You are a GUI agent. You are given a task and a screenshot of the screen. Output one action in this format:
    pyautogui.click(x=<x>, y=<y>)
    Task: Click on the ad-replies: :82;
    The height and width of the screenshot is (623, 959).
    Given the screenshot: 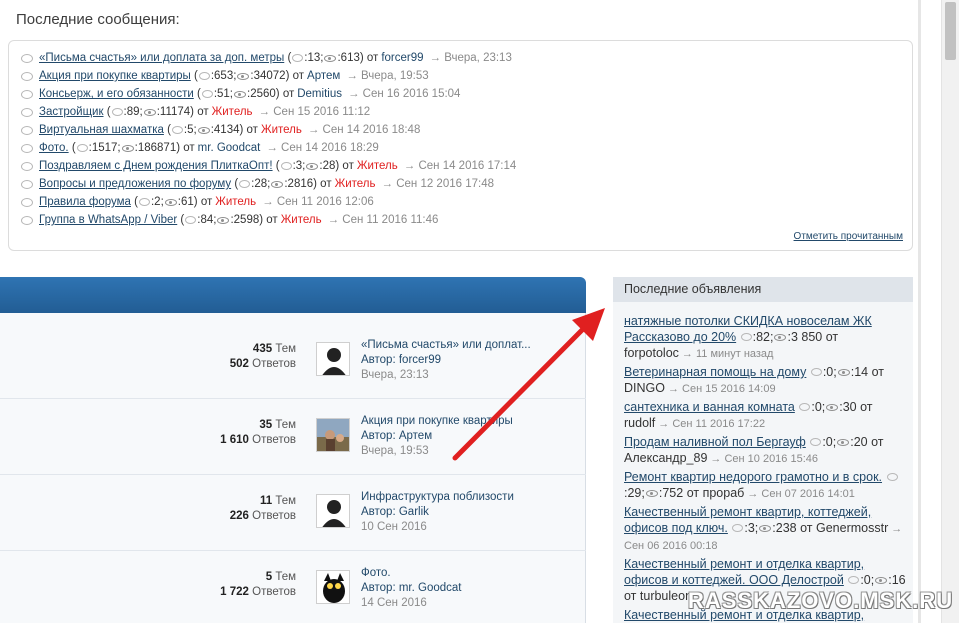 What is the action you would take?
    pyautogui.click(x=763, y=337)
    